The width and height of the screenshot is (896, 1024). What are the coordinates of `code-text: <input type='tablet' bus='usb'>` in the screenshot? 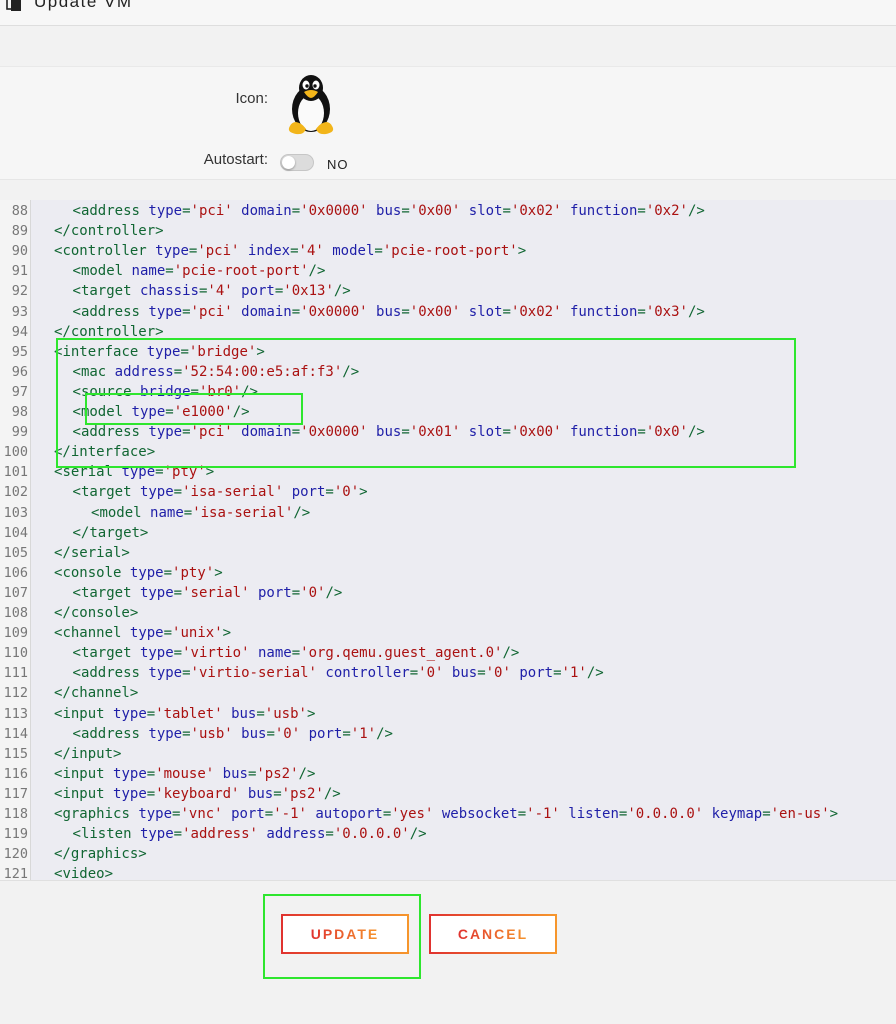 It's located at (185, 713).